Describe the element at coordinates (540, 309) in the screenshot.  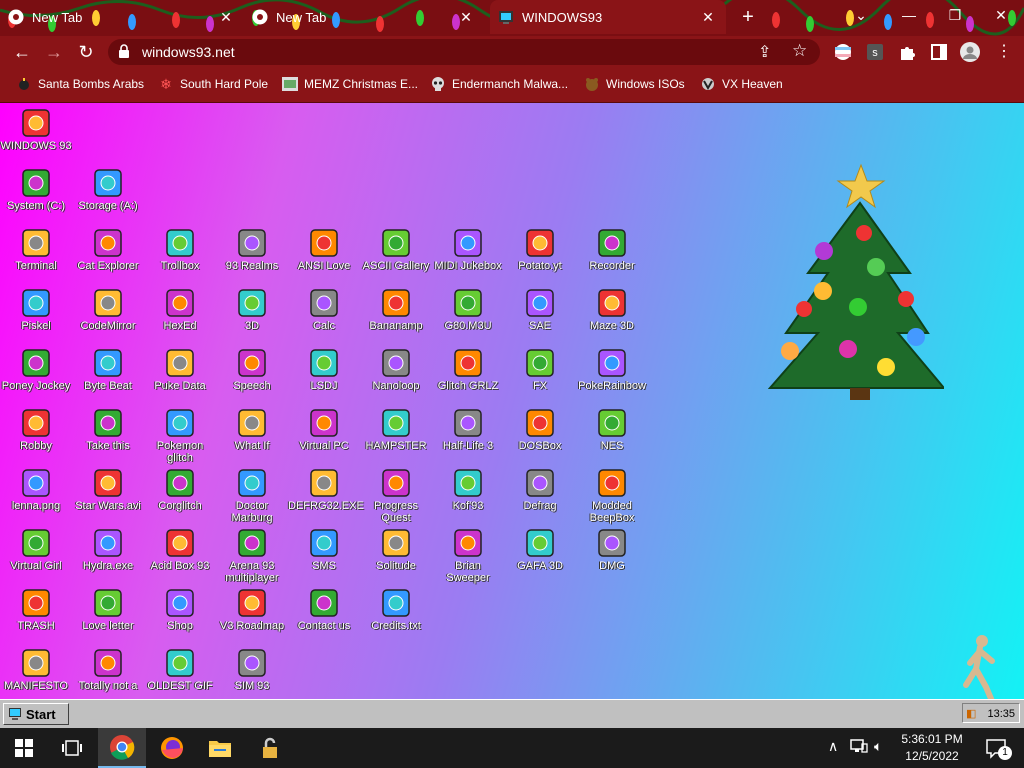
I see `desktop-icon-sae: SAE` at that location.